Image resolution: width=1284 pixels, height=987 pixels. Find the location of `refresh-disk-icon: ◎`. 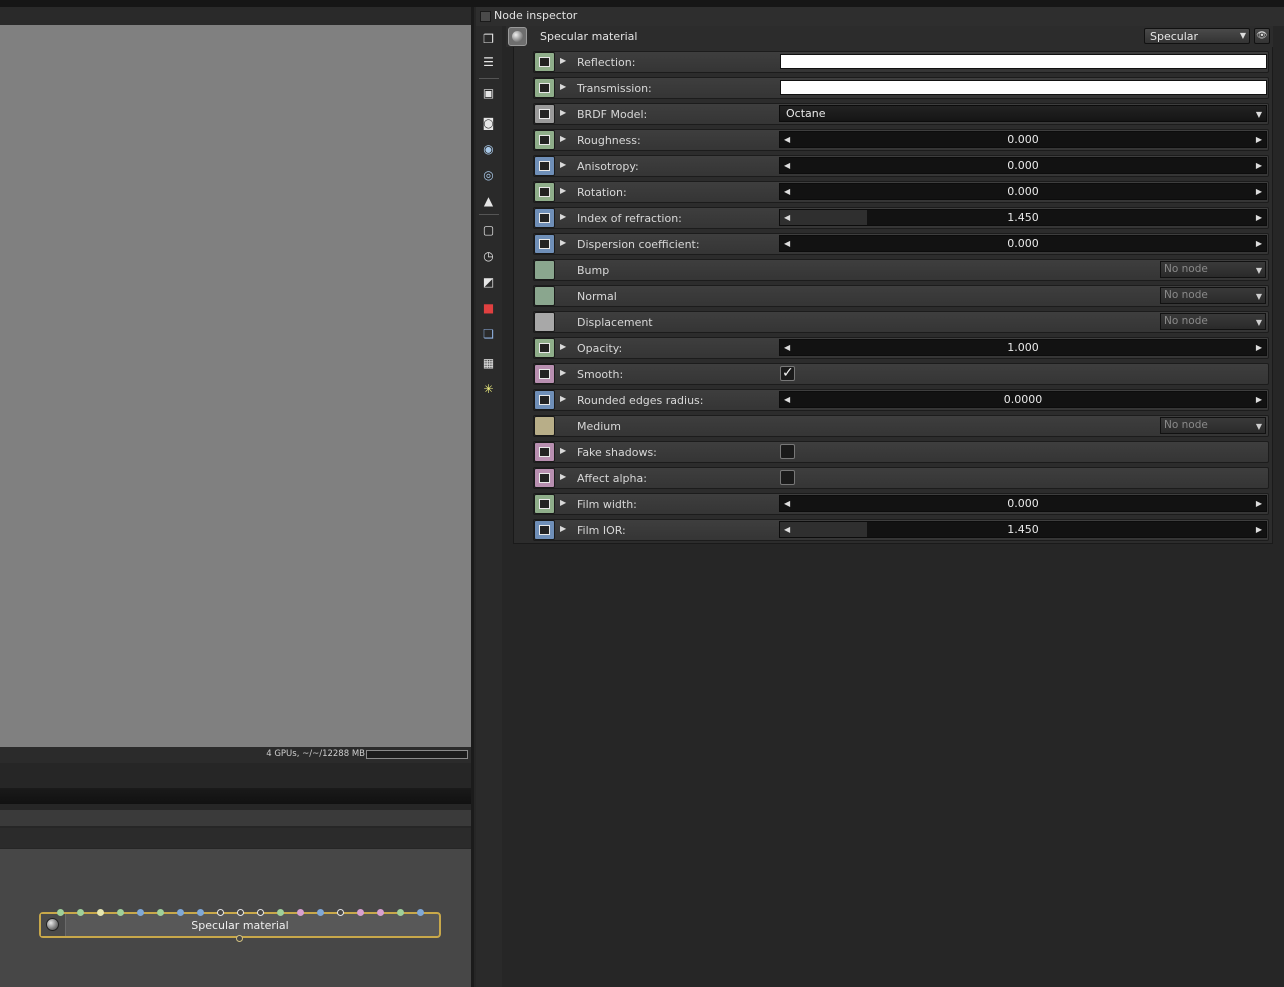

refresh-disk-icon: ◎ is located at coordinates (488, 174).